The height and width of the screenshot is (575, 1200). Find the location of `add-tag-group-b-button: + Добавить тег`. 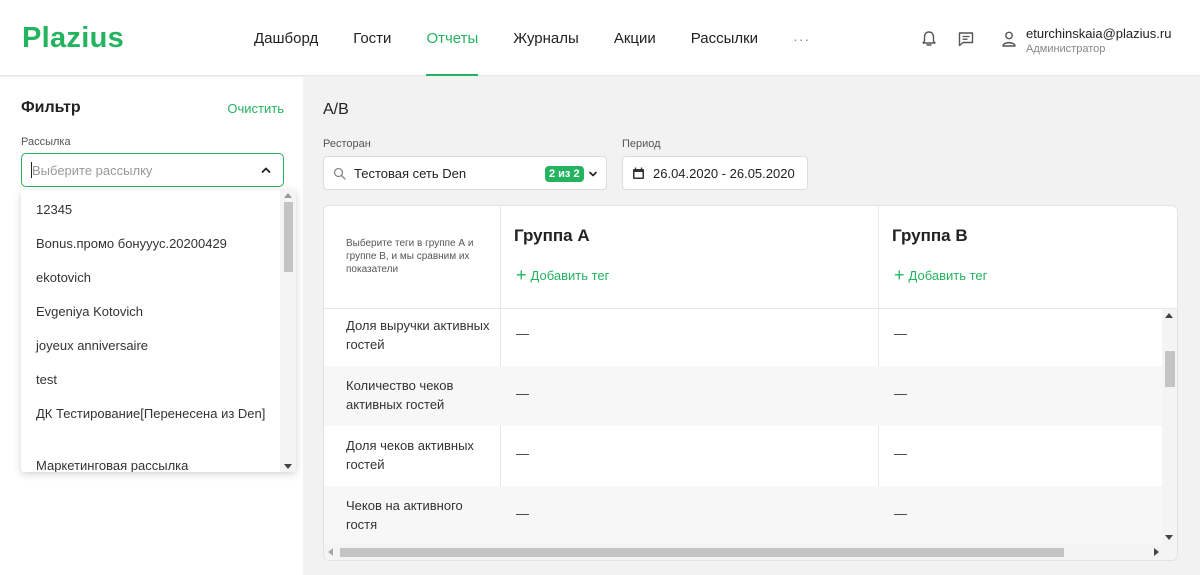

add-tag-group-b-button: + Добавить тег is located at coordinates (940, 274).